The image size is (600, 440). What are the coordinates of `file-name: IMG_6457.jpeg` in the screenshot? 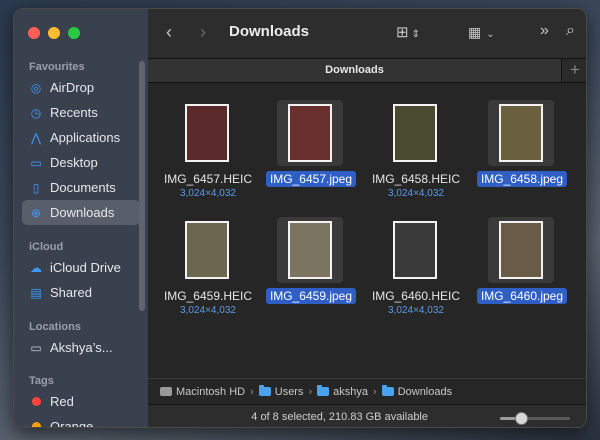 It's located at (311, 179).